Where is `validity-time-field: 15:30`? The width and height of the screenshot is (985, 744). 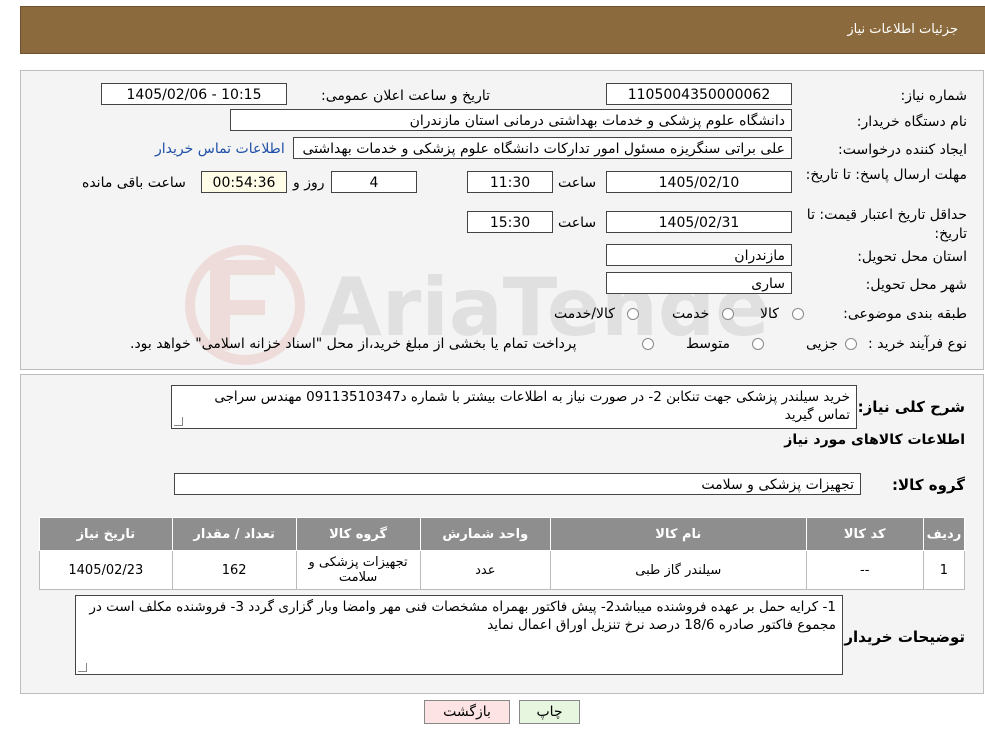
validity-time-field: 15:30 is located at coordinates (510, 222).